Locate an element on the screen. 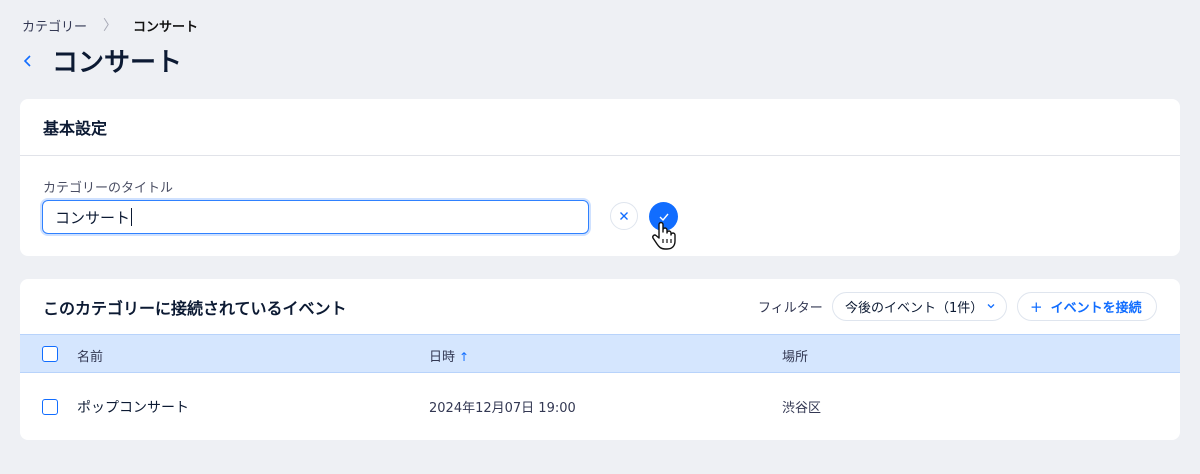  column-header-name: 名前 is located at coordinates (90, 355).